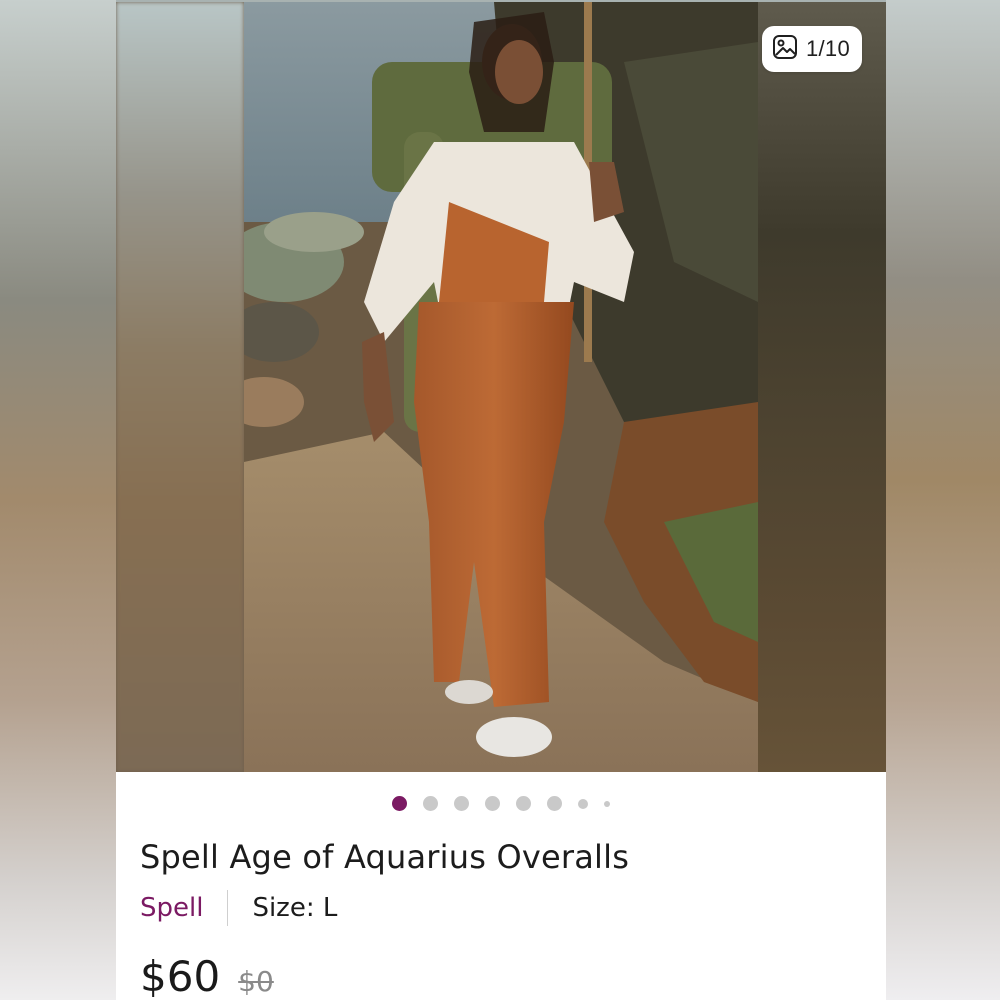 The height and width of the screenshot is (1000, 1000). I want to click on meta-divider, so click(228, 908).